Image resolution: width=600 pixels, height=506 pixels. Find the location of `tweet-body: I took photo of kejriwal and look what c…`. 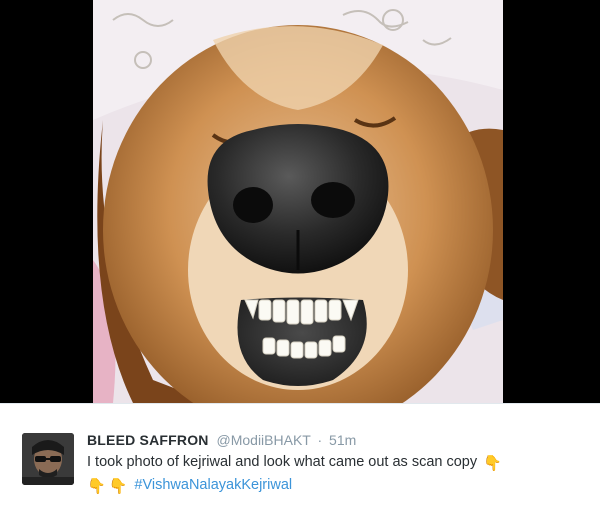

tweet-body: I took photo of kejriwal and look what c… is located at coordinates (282, 462).